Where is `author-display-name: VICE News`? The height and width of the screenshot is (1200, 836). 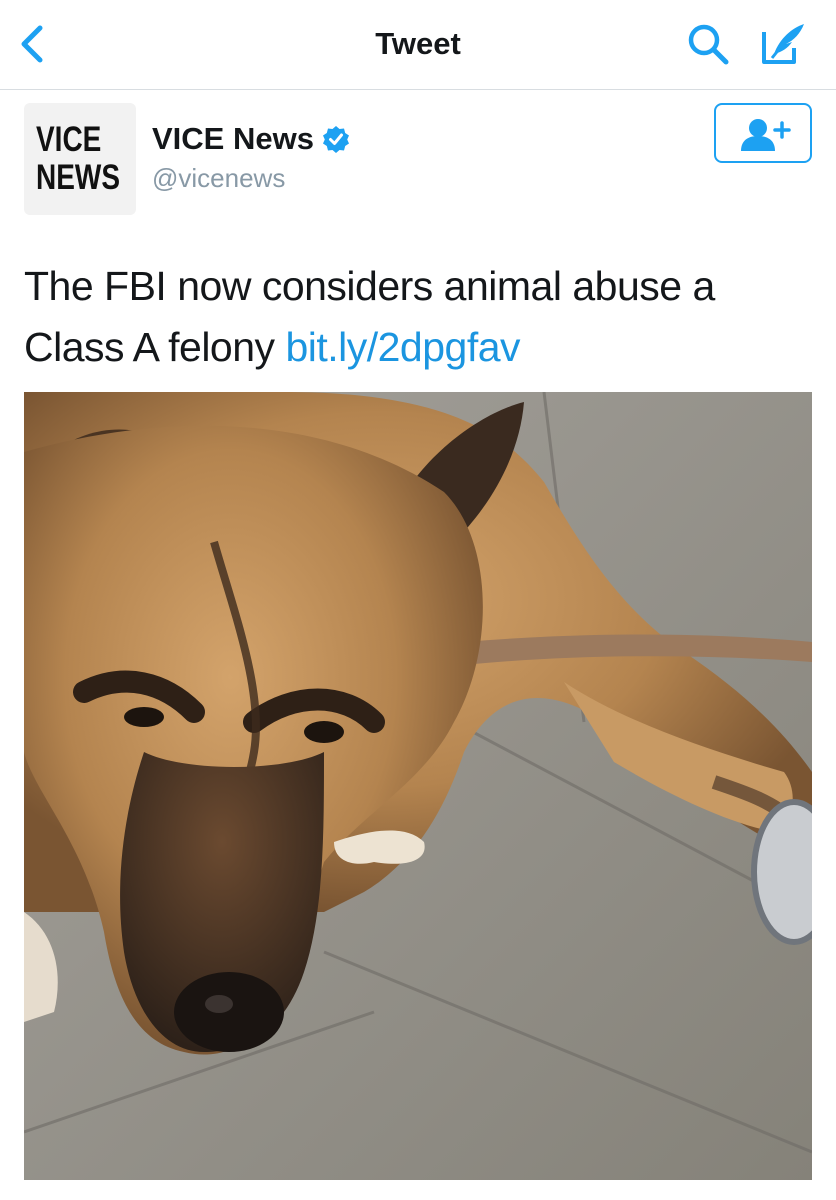
author-display-name: VICE News is located at coordinates (251, 139).